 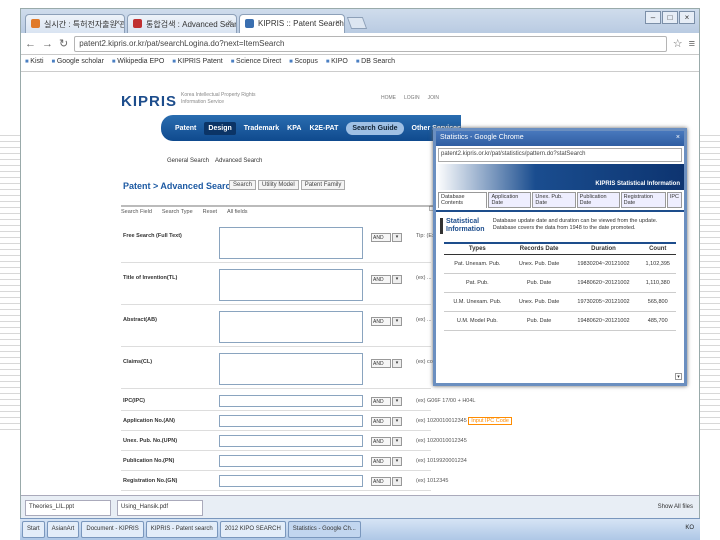 I want to click on option-search-type: Search Type, so click(x=177, y=213).